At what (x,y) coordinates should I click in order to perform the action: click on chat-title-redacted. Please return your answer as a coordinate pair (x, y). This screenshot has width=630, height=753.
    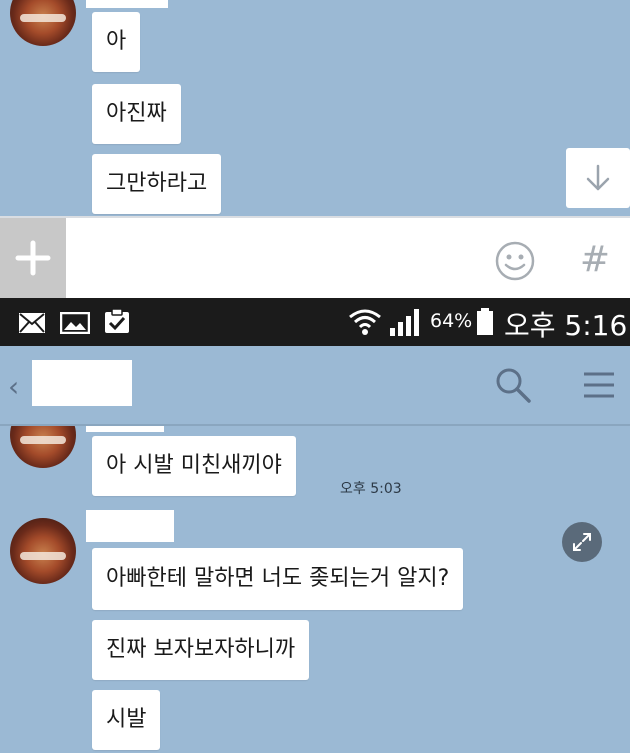
    Looking at the image, I should click on (82, 383).